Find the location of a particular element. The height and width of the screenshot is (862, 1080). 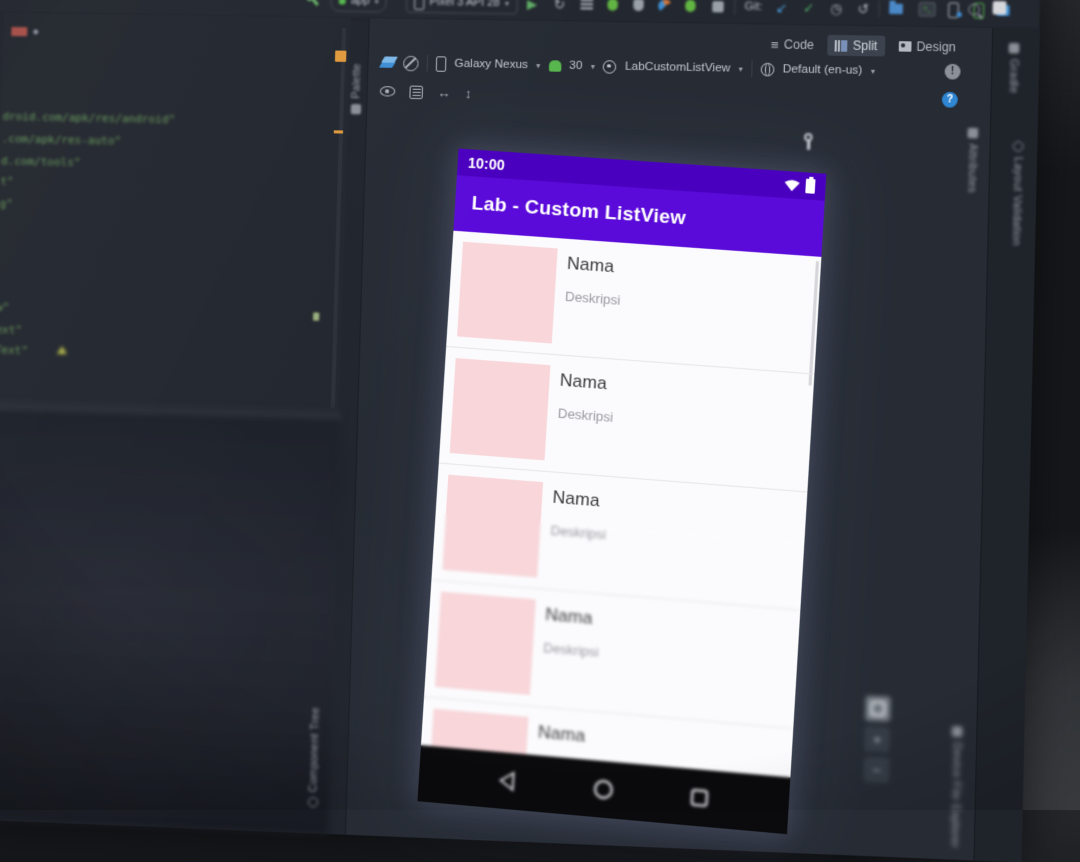

device-manager-button is located at coordinates (955, 10).